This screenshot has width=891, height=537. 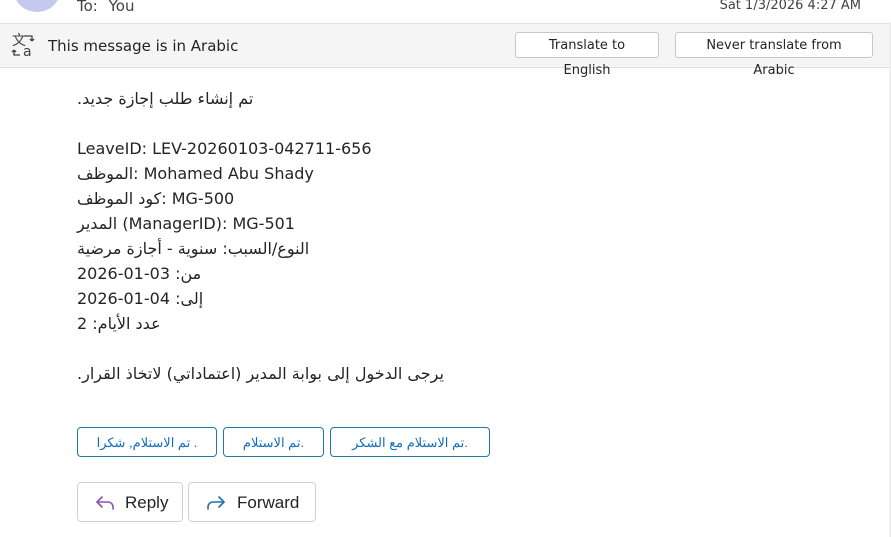 What do you see at coordinates (147, 502) in the screenshot?
I see `reply-label: Reply` at bounding box center [147, 502].